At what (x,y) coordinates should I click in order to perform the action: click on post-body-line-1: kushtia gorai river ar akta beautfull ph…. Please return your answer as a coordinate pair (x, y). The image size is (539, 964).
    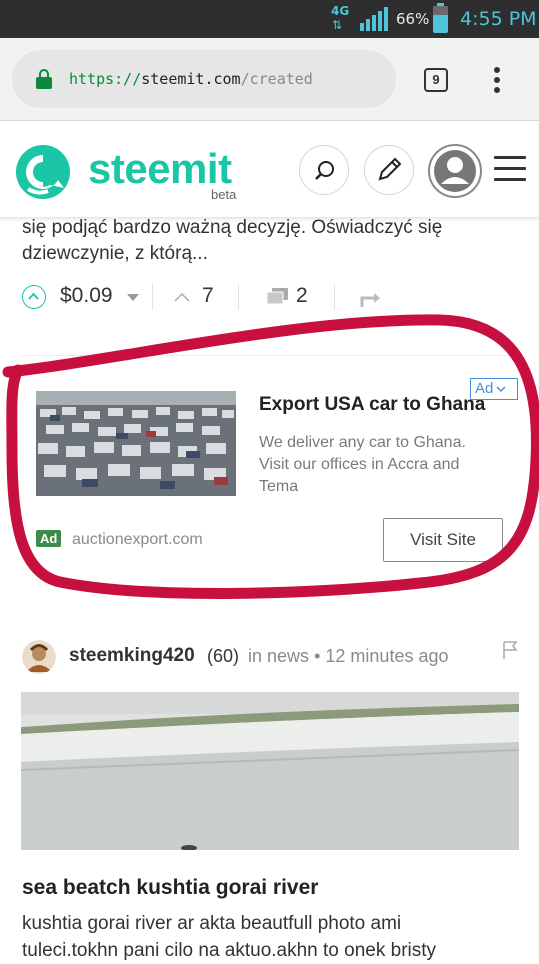
    Looking at the image, I should click on (212, 923).